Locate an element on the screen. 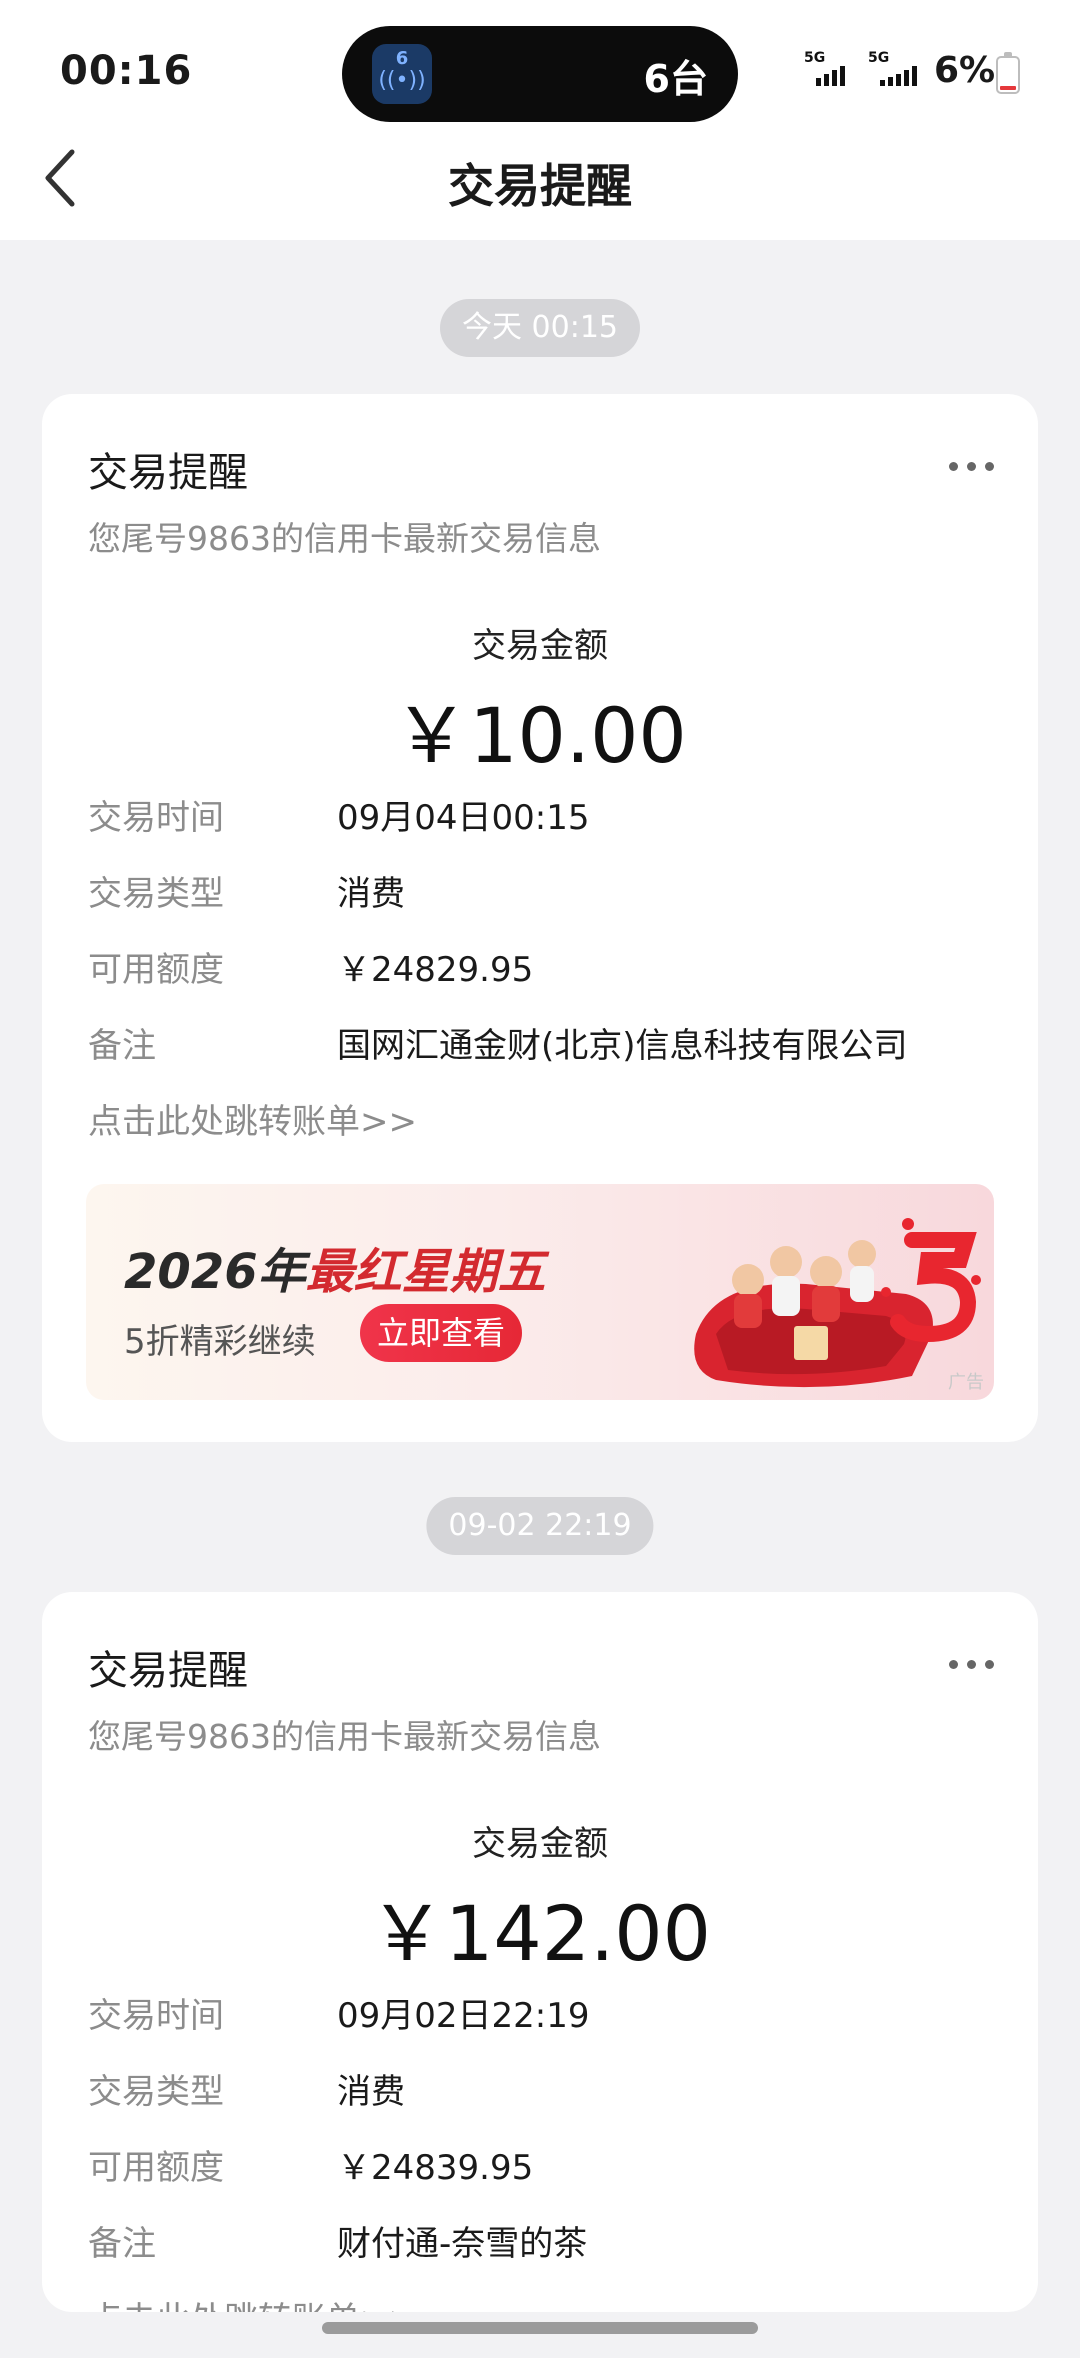 The height and width of the screenshot is (2358, 1080). row-value: 09月04日00:15 is located at coordinates (463, 818).